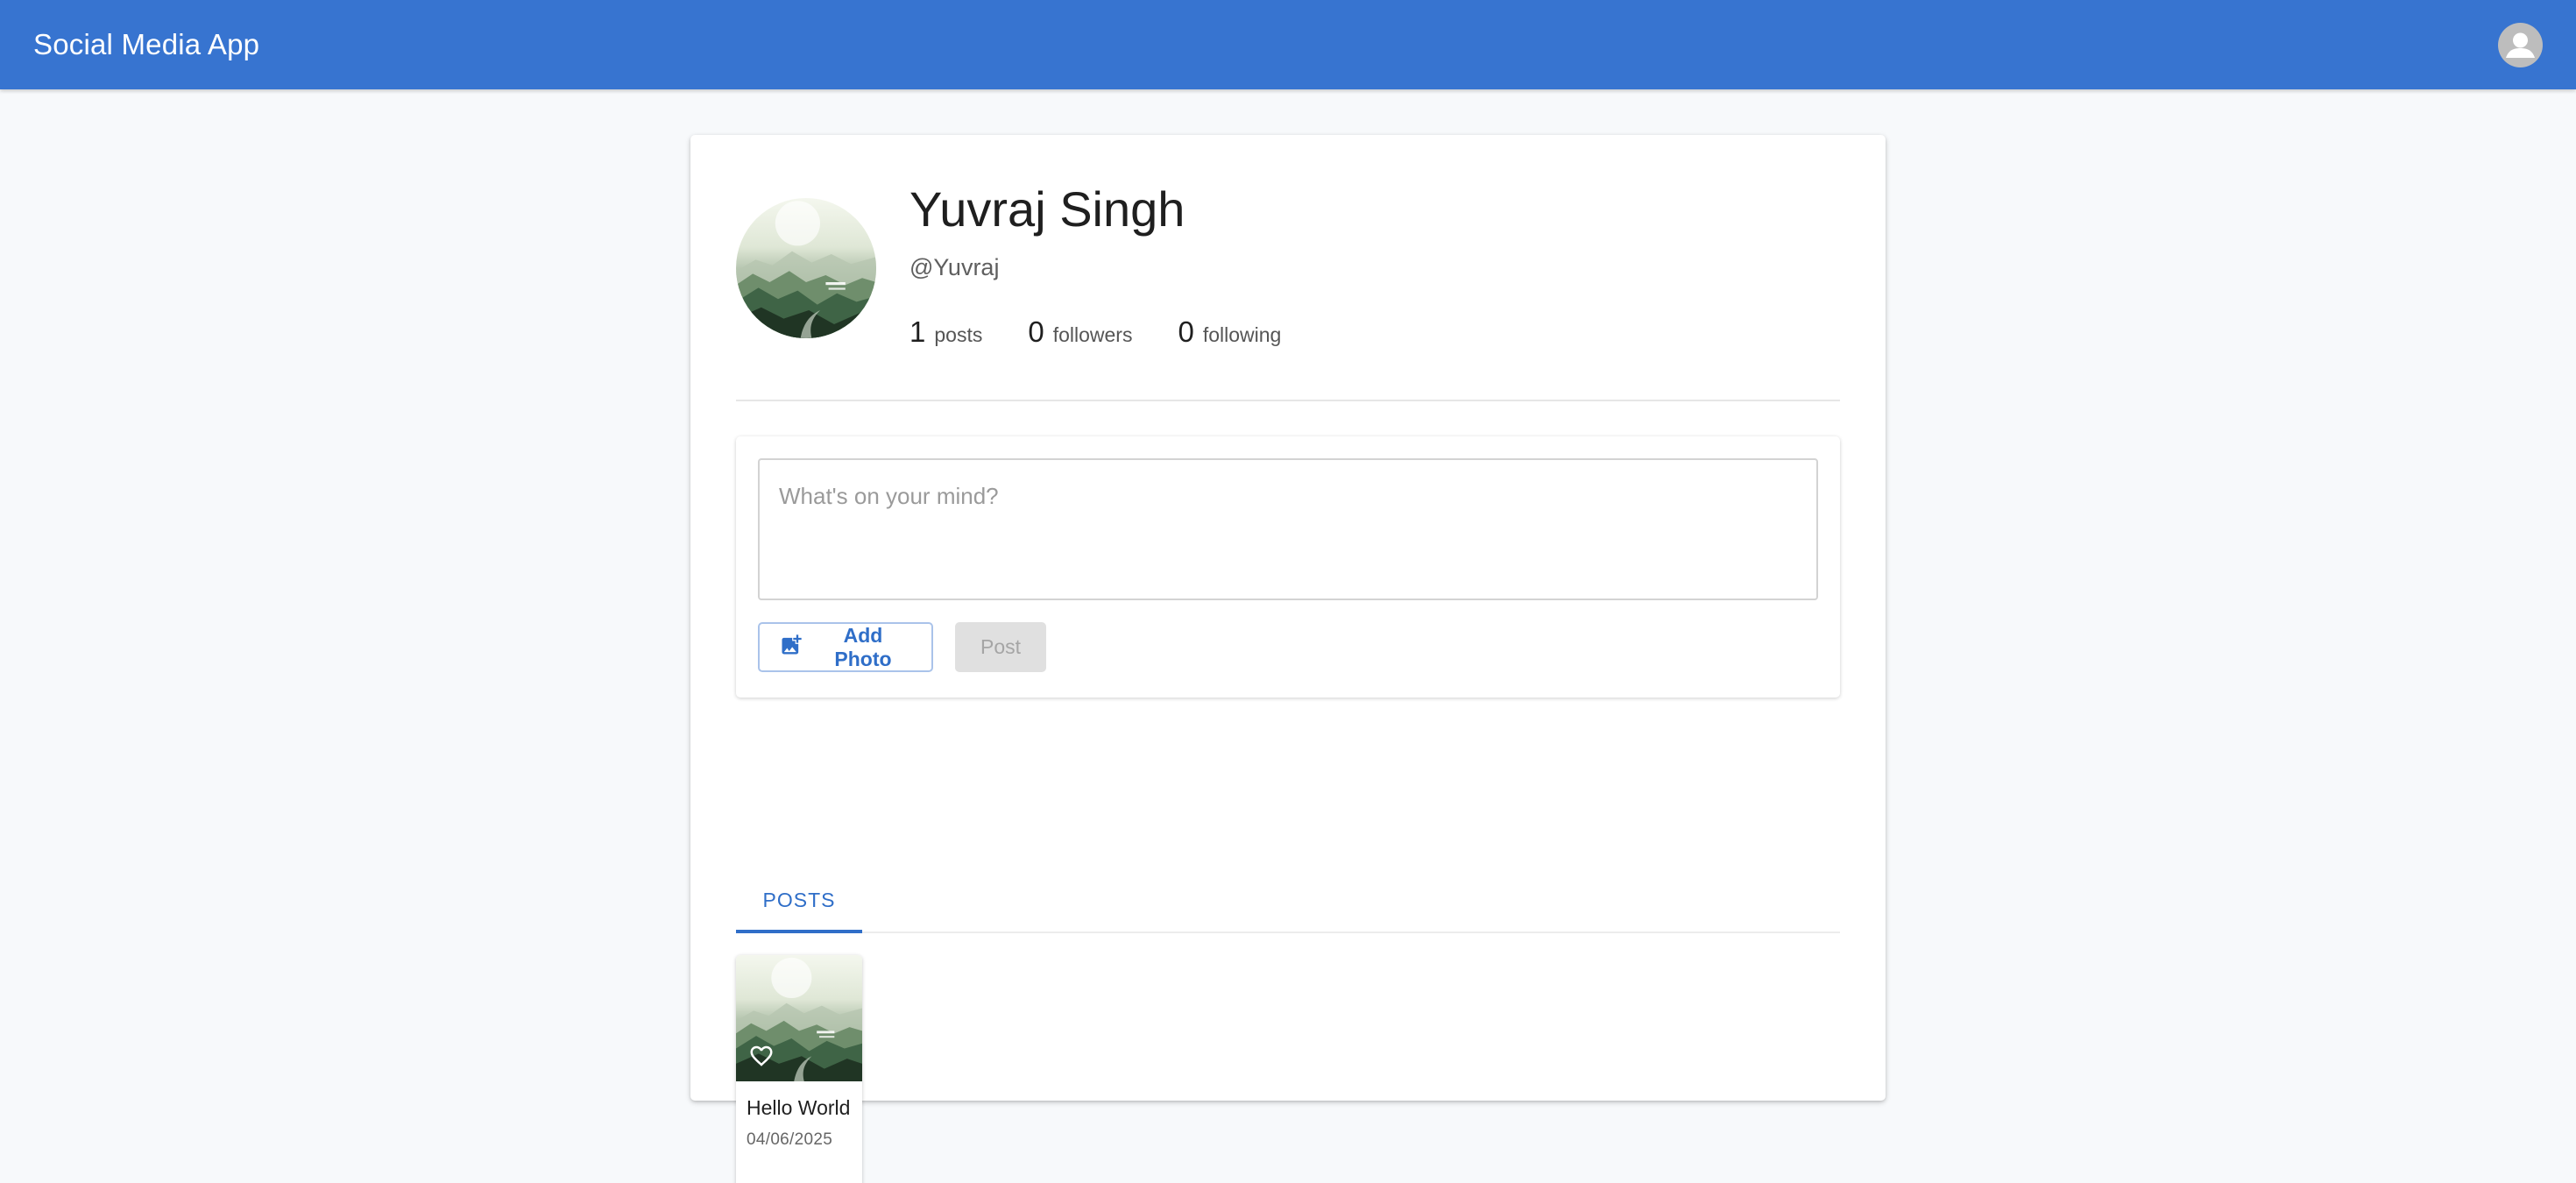  What do you see at coordinates (806, 268) in the screenshot?
I see `profile-avatar` at bounding box center [806, 268].